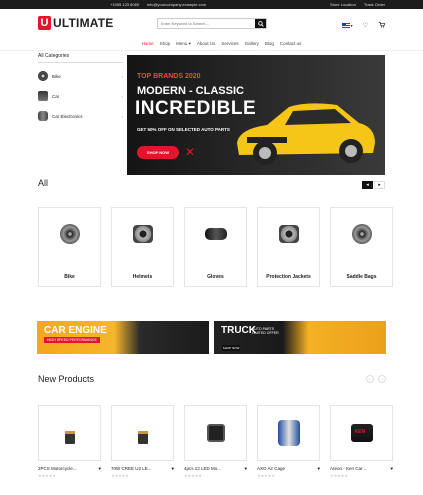 The image size is (423, 495). What do you see at coordinates (288, 433) in the screenshot?
I see `jacket-image` at bounding box center [288, 433].